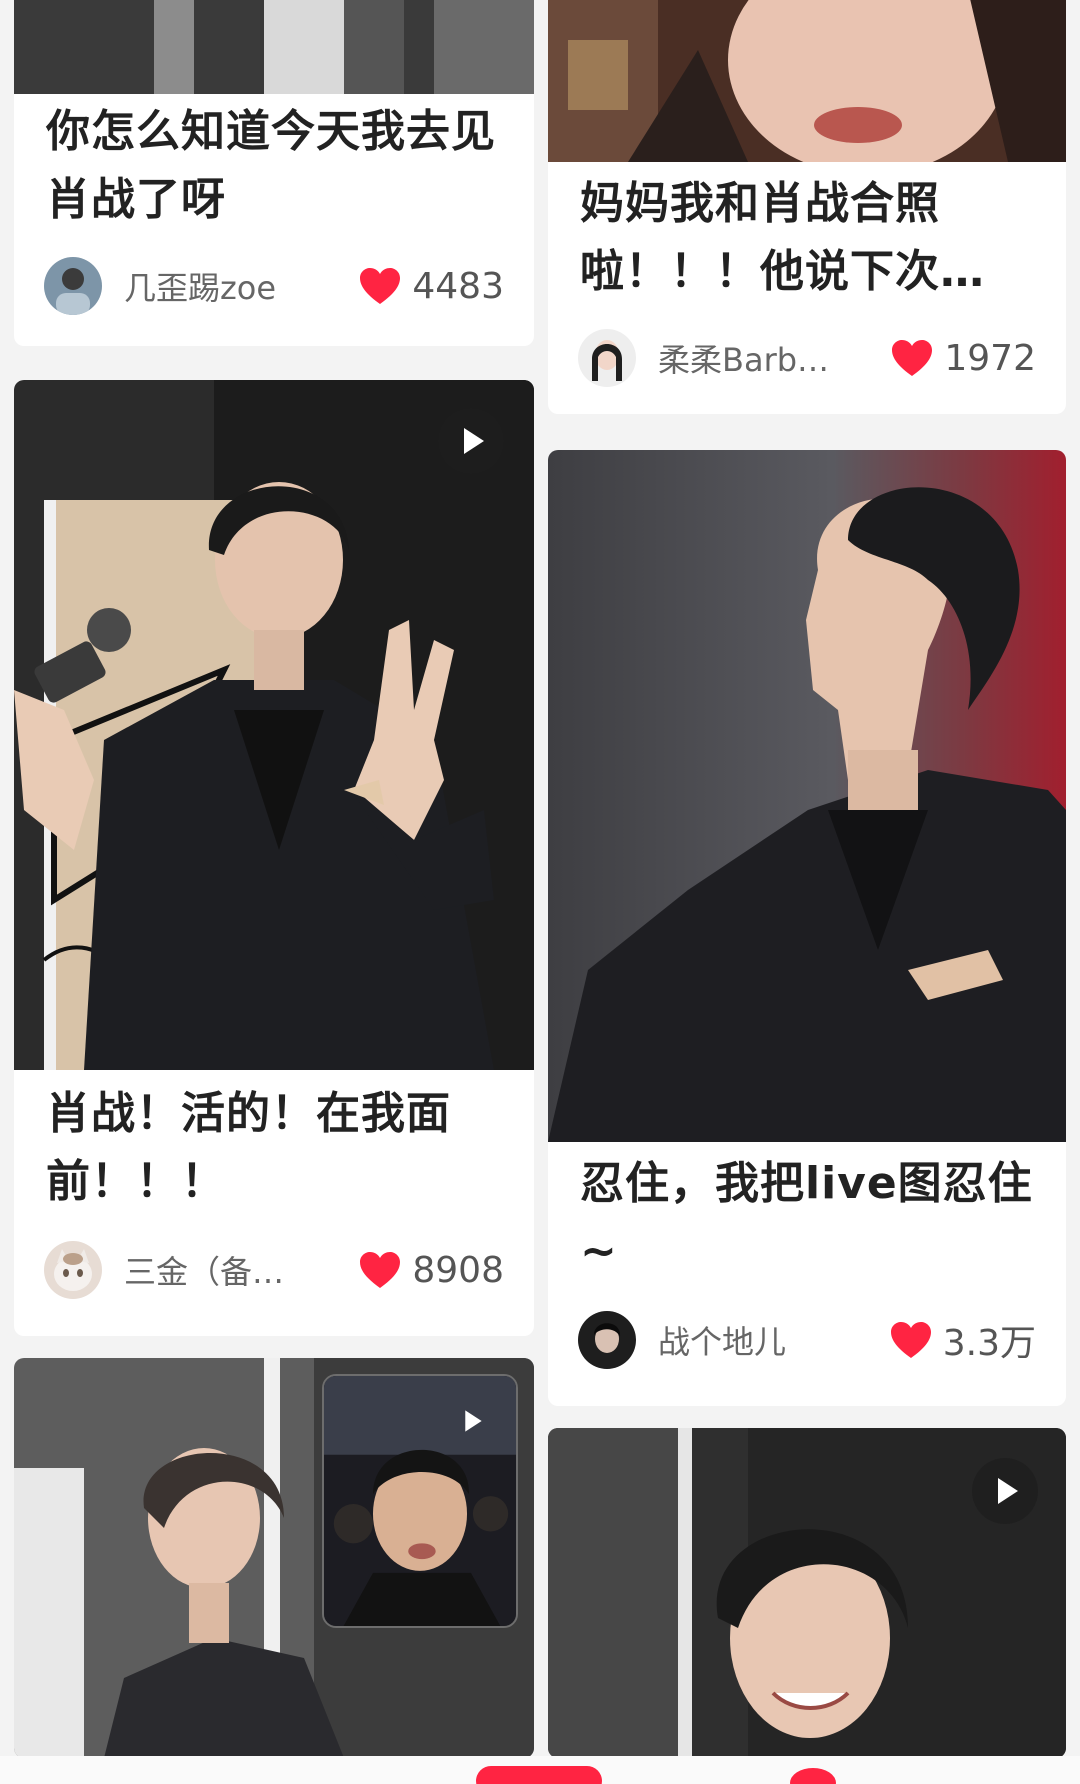 Image resolution: width=1080 pixels, height=1784 pixels. Describe the element at coordinates (276, 166) in the screenshot. I see `note-title: 你怎么知道今天我去见肖战了呀` at that location.